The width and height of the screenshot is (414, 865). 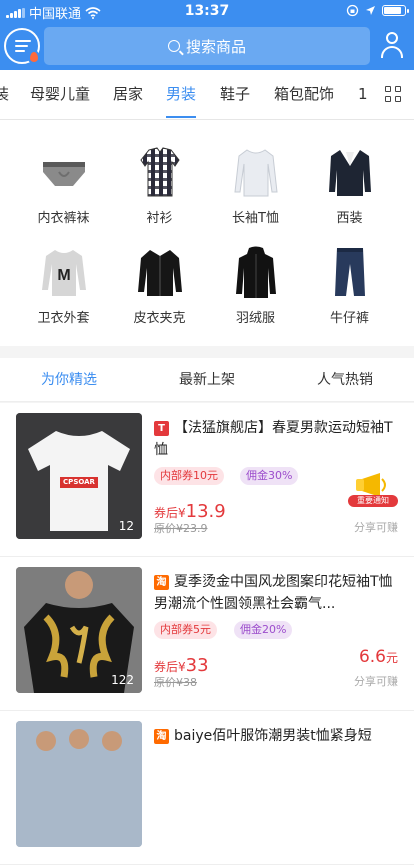 What do you see at coordinates (122, 680) in the screenshot?
I see `image-count: 122` at bounding box center [122, 680].